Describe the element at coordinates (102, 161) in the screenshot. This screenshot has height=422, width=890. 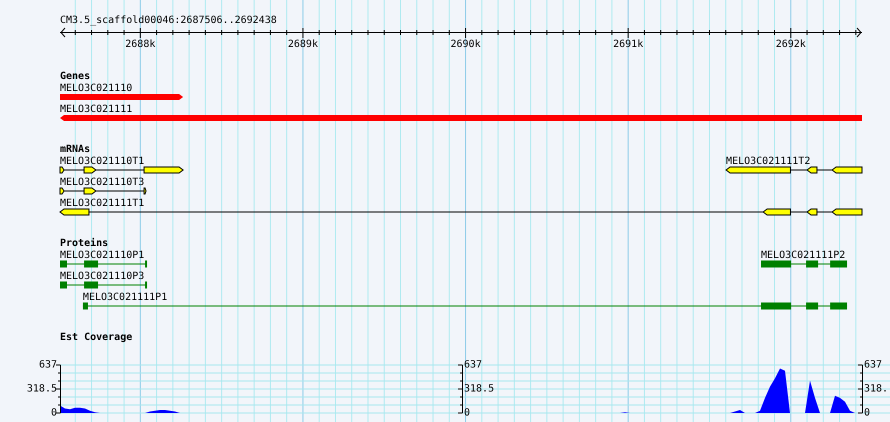
I see `feature-label: MELO3C021110T1` at that location.